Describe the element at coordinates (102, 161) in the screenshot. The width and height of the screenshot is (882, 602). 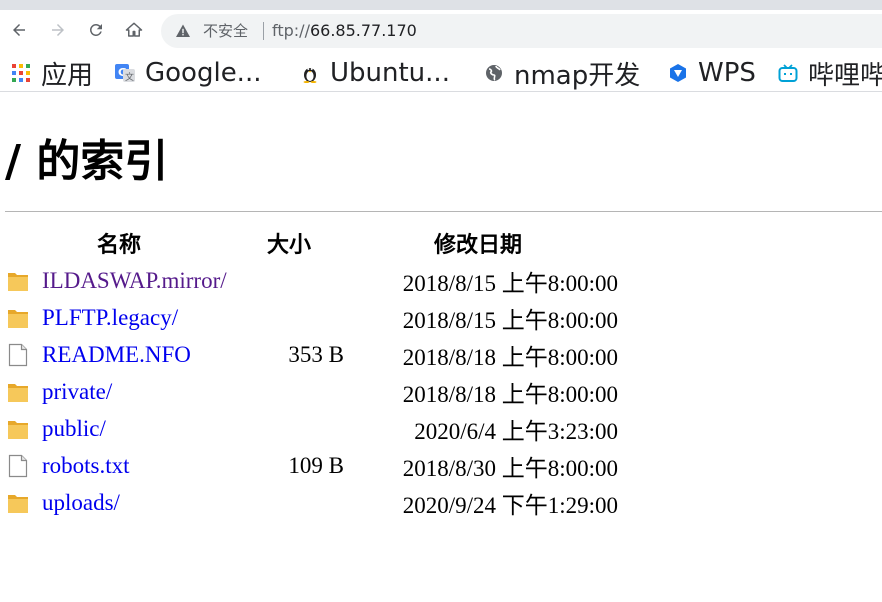
I see `page-title-text: 的索引` at that location.